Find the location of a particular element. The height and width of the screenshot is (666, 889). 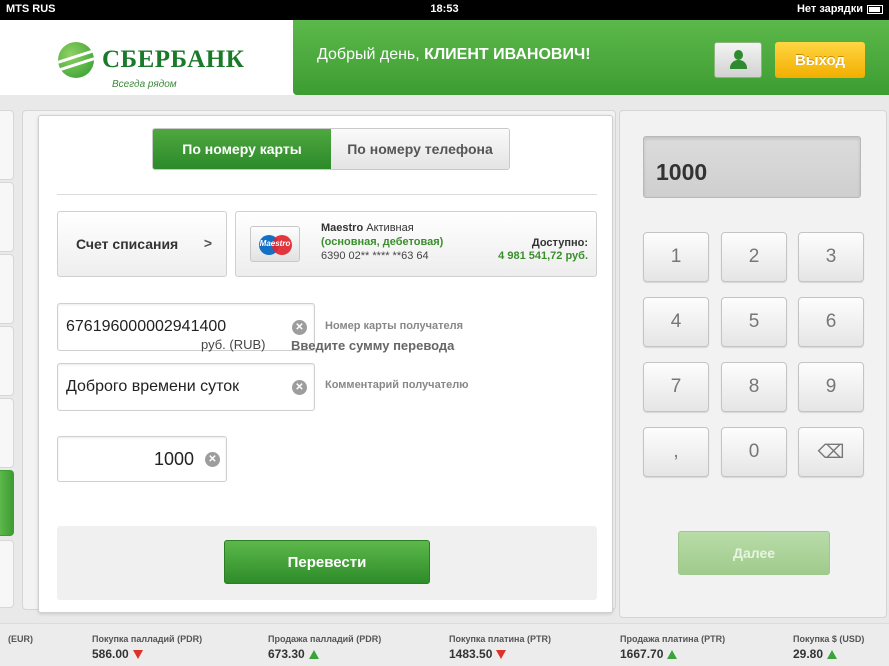

sberbank-logo: СБЕРБАНК is located at coordinates (151, 60).